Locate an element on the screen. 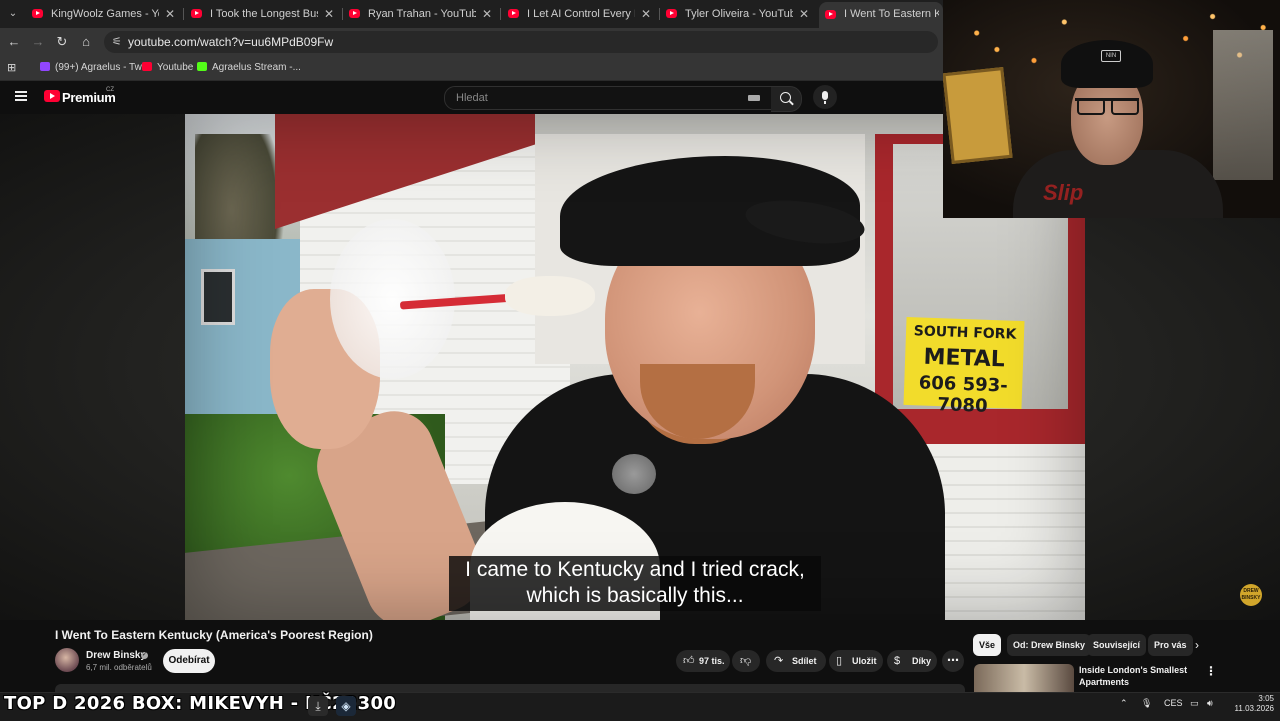  kick-icon is located at coordinates (202, 66).